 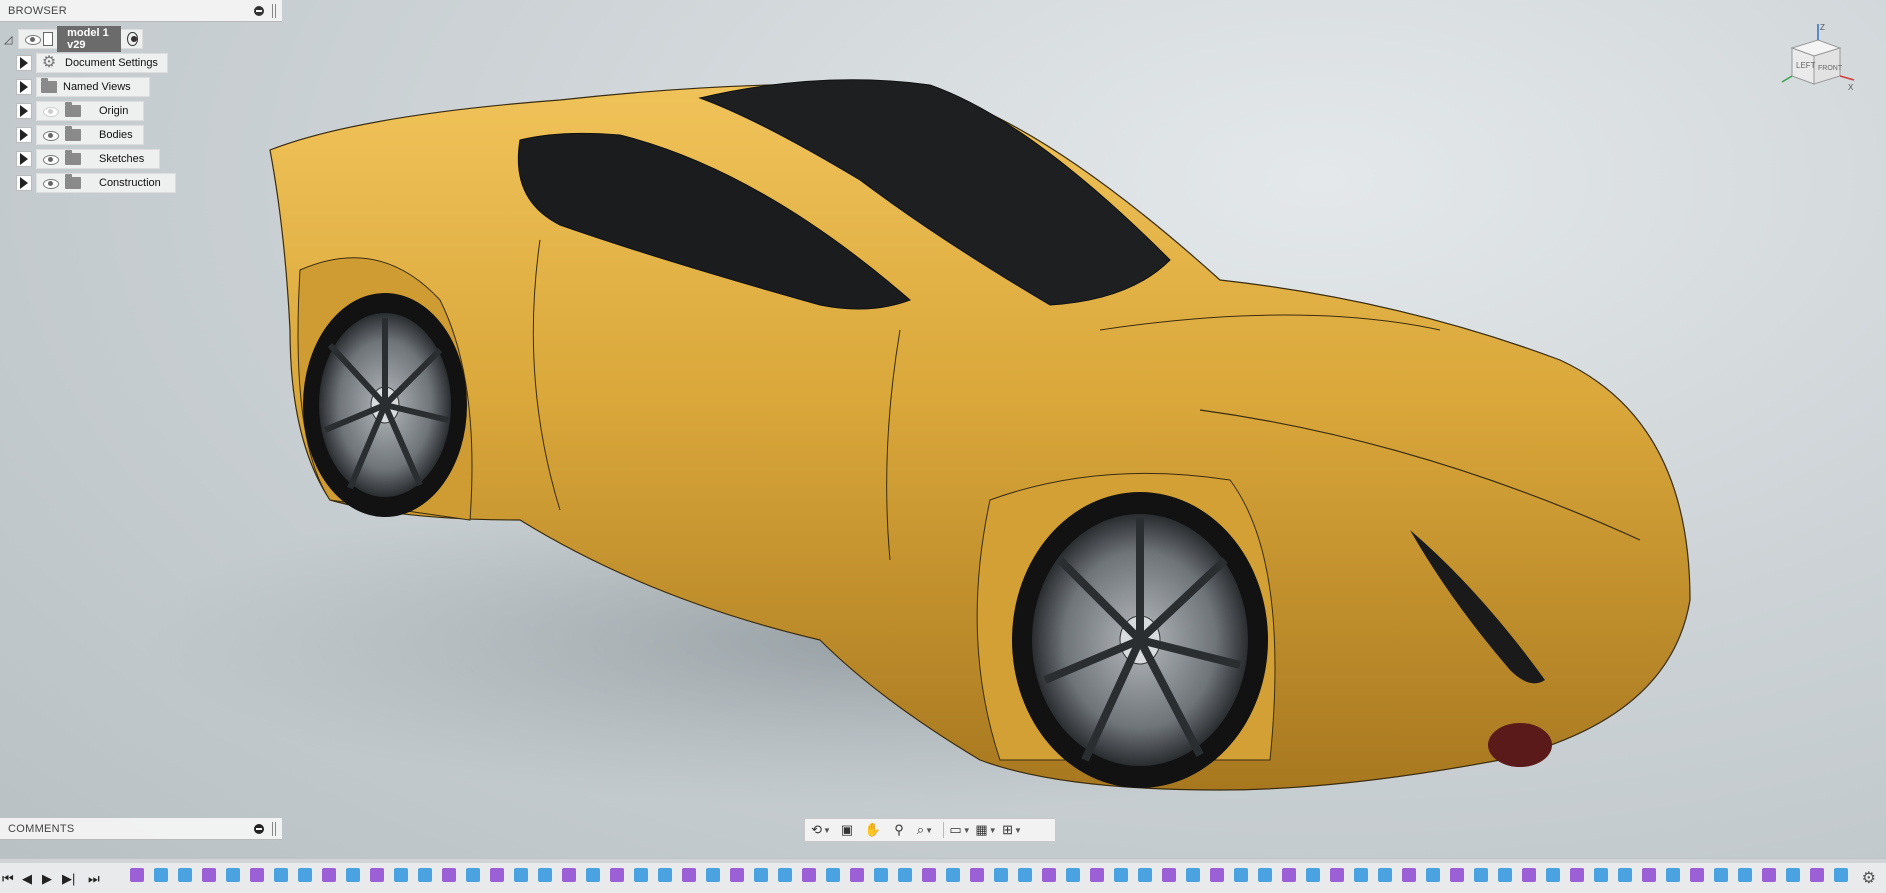 What do you see at coordinates (88, 159) in the screenshot?
I see `browser-item-sketches: Sketches` at bounding box center [88, 159].